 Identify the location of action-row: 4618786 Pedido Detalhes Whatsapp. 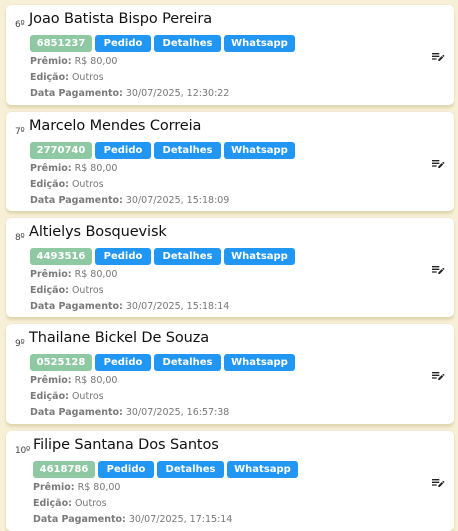
(165, 469).